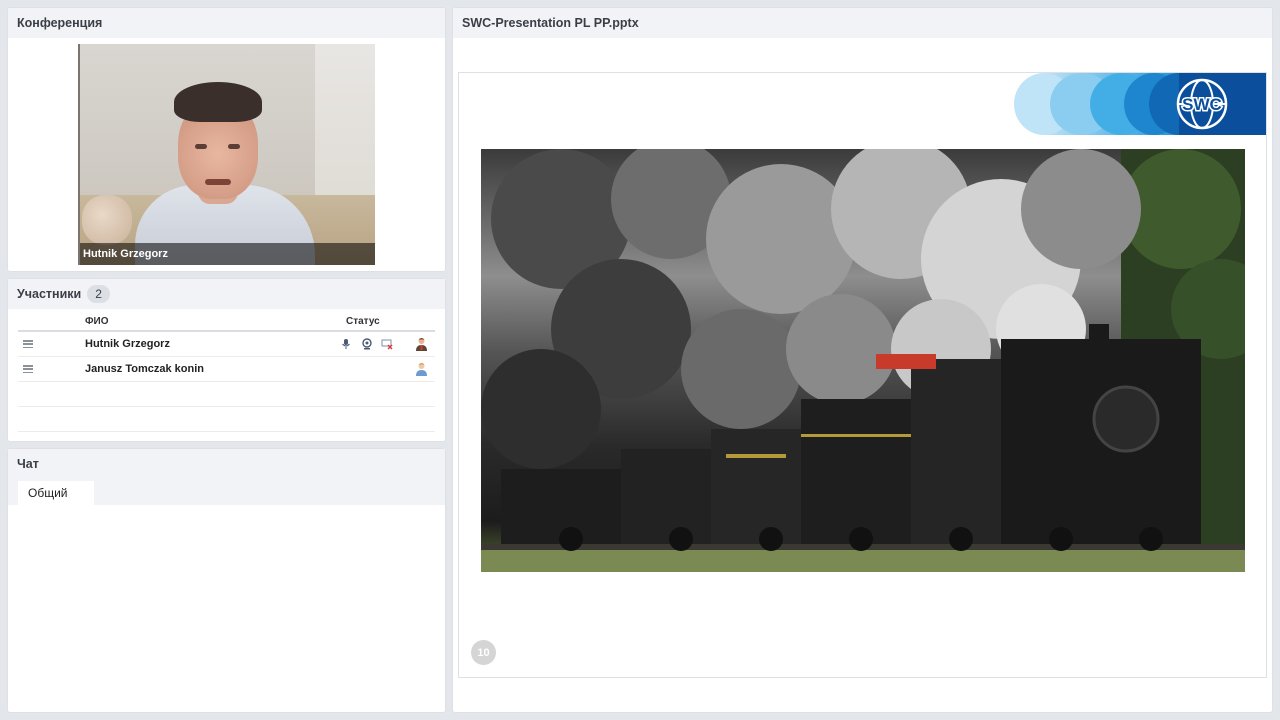 The image size is (1280, 720). Describe the element at coordinates (387, 344) in the screenshot. I see `screen-share-off-icon` at that location.